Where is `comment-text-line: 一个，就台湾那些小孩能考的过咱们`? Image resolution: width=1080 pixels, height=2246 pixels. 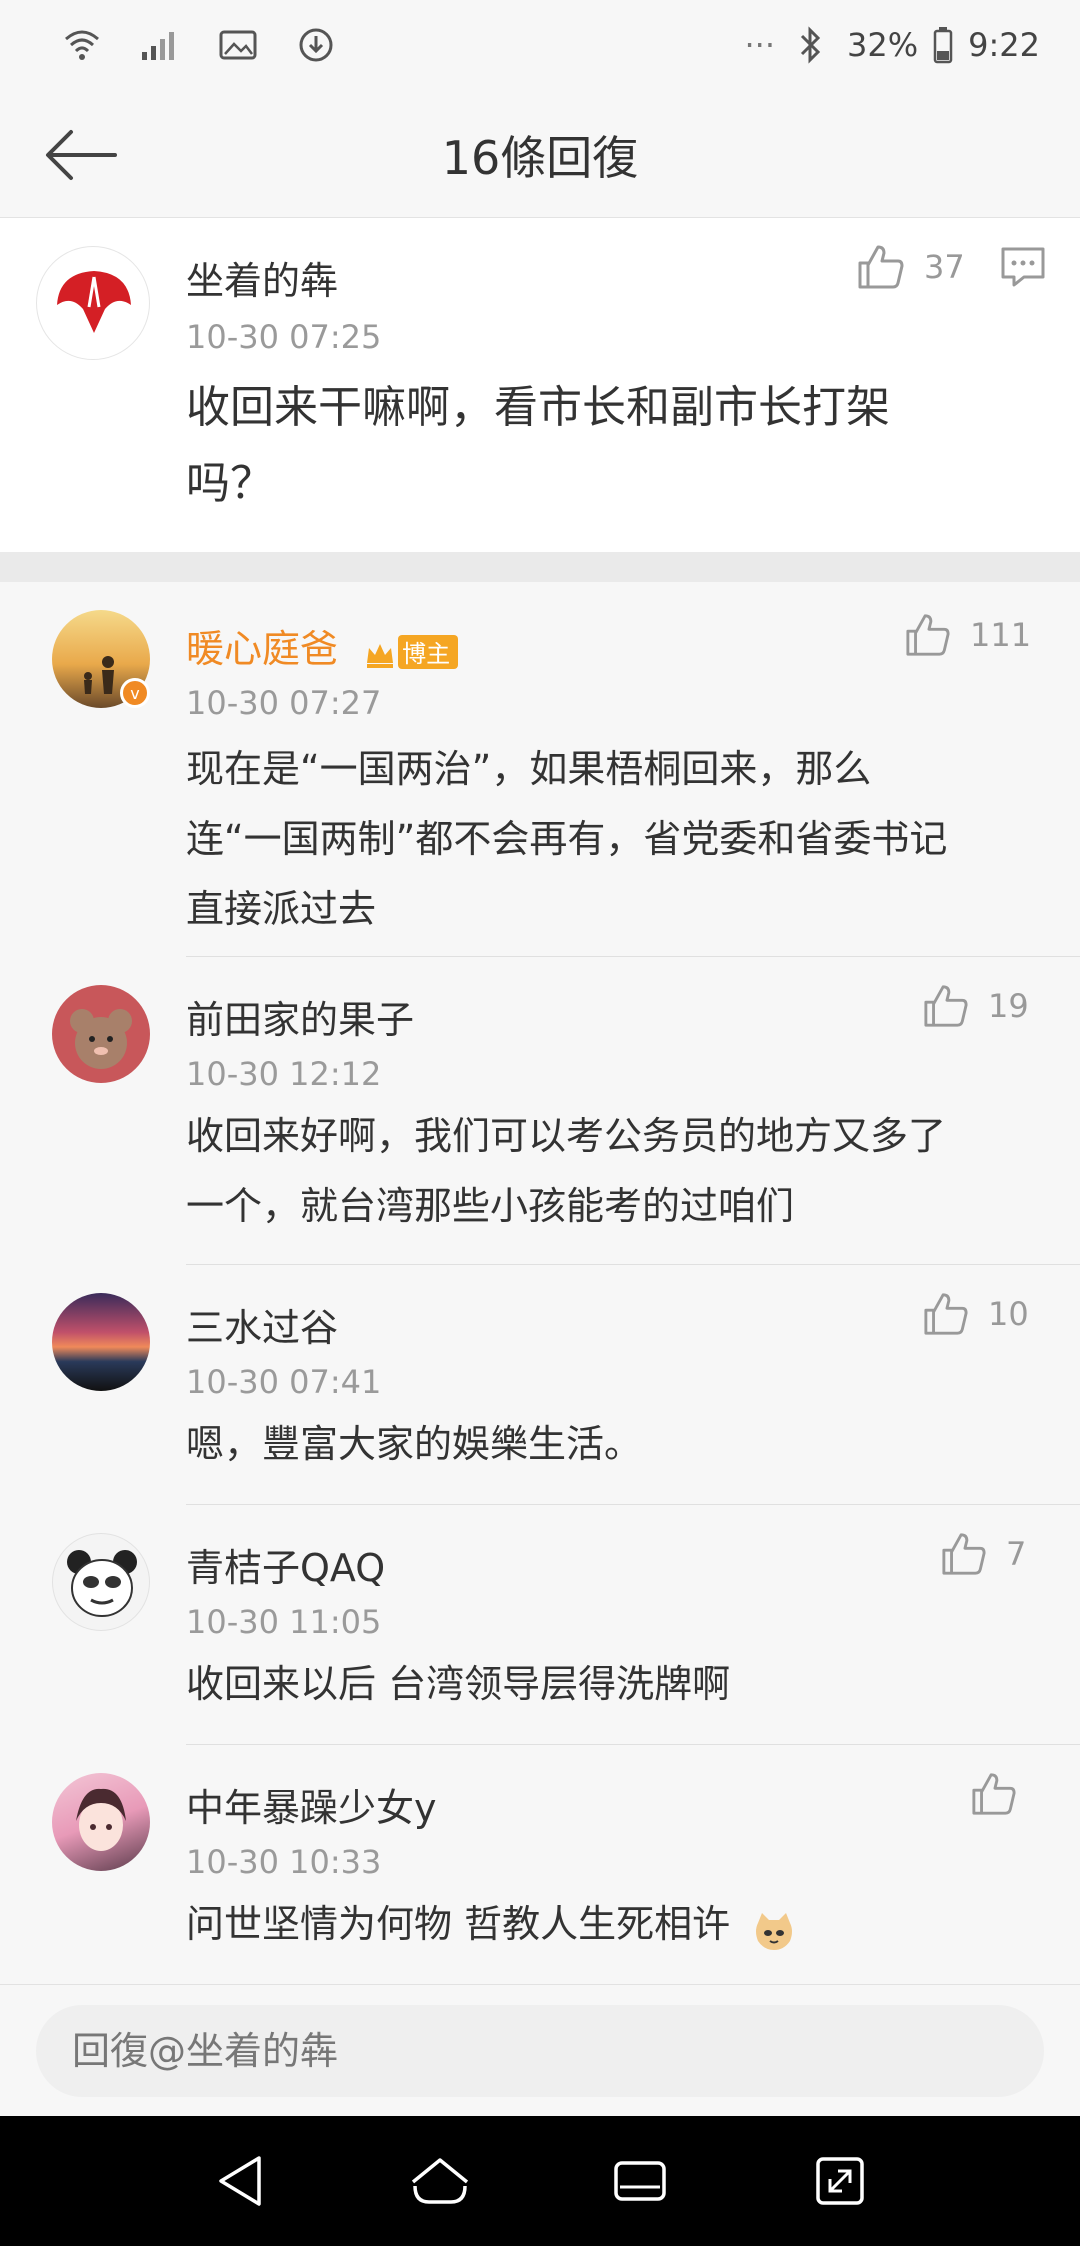 comment-text-line: 一个，就台湾那些小孩能考的过咱们 is located at coordinates (490, 1206).